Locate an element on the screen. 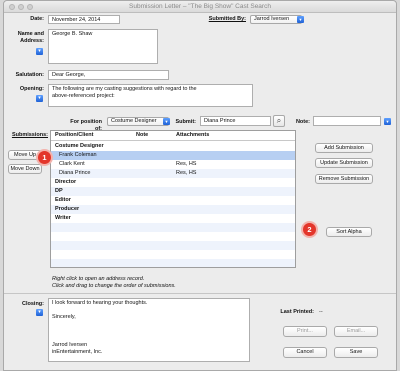 This screenshot has height=371, width=400. save-button: Save is located at coordinates (356, 352).